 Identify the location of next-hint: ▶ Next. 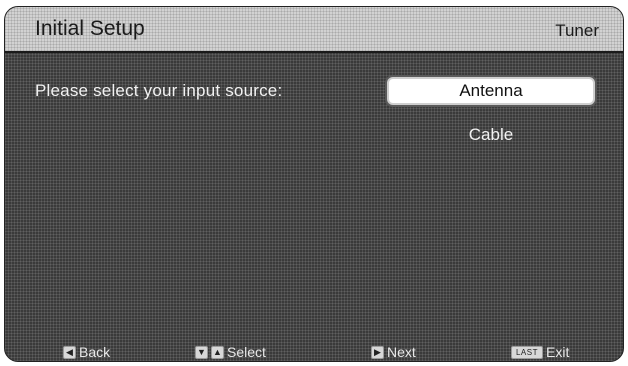
(393, 352).